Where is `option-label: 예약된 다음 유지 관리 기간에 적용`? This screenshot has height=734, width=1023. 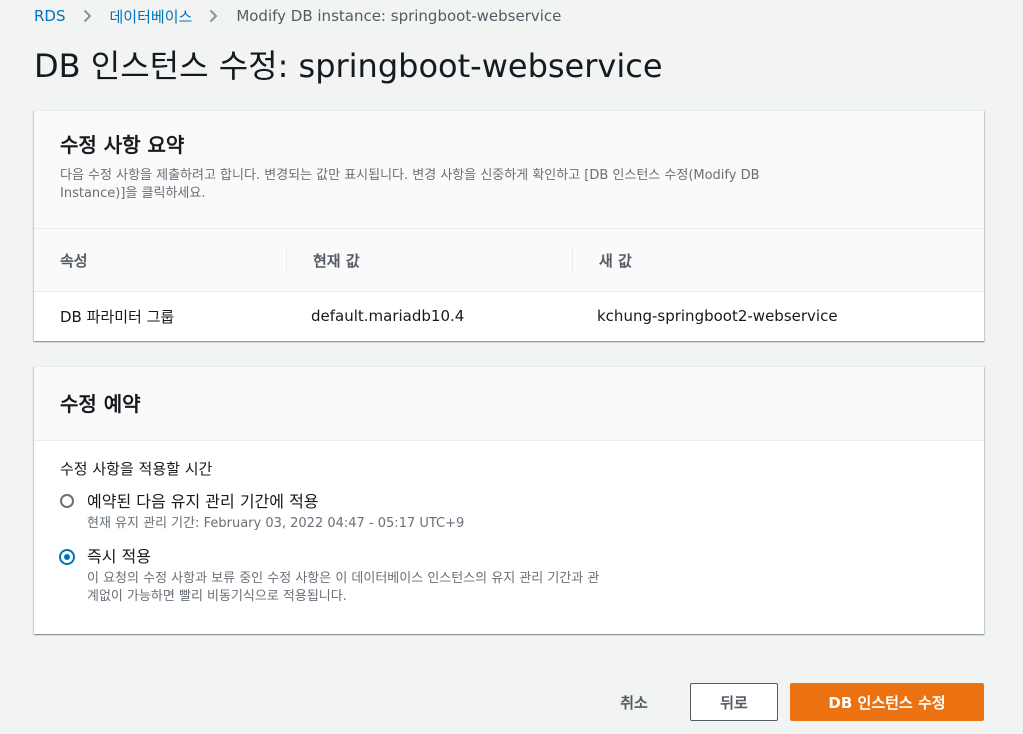 option-label: 예약된 다음 유지 관리 기간에 적용 is located at coordinates (203, 501).